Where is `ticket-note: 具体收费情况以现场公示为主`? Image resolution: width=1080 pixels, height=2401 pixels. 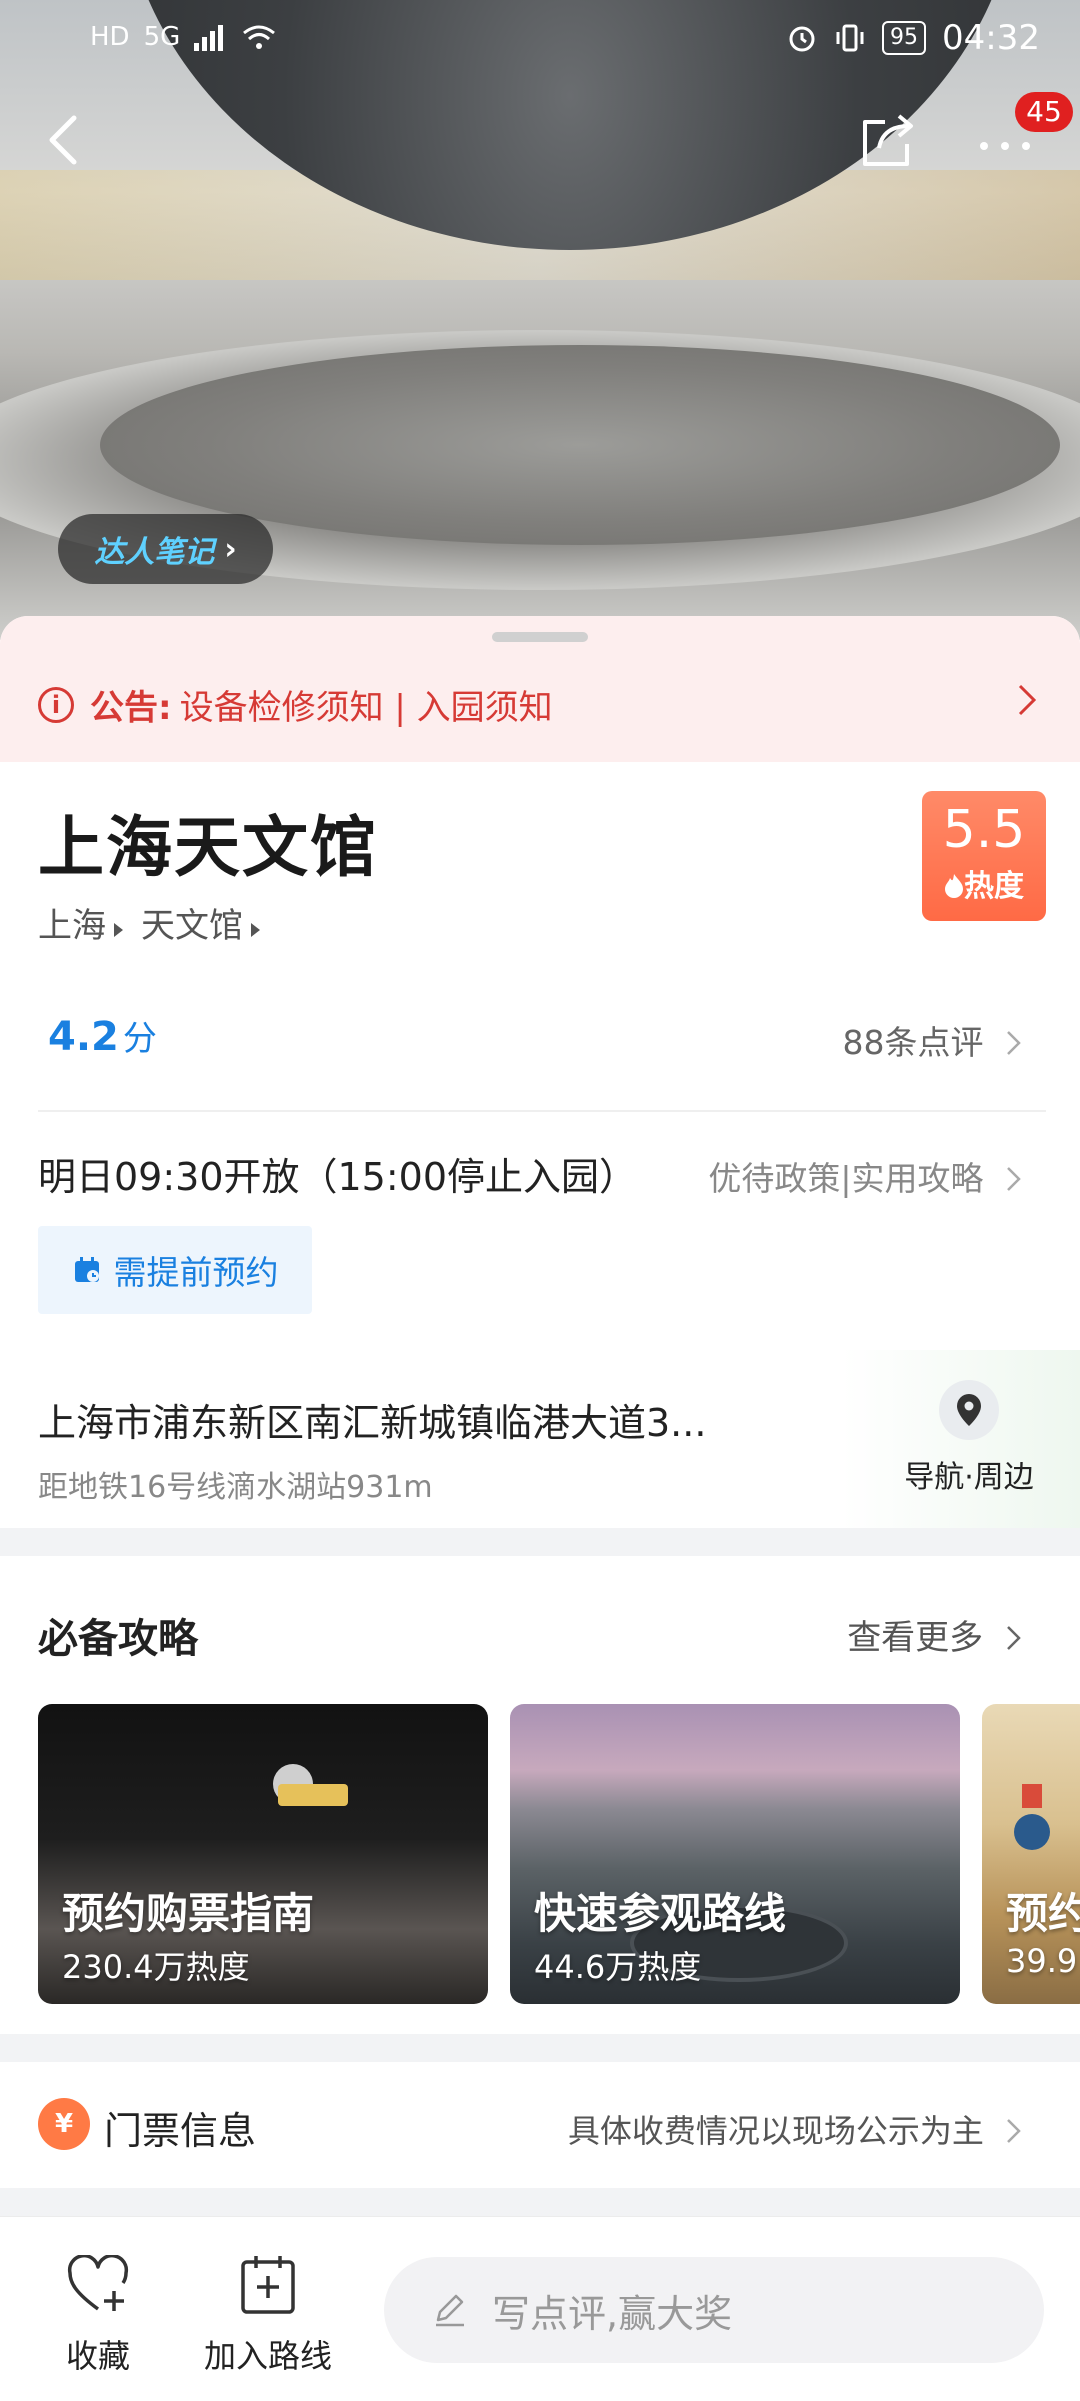
ticket-note: 具体收费情况以现场公示为主 is located at coordinates (796, 2129).